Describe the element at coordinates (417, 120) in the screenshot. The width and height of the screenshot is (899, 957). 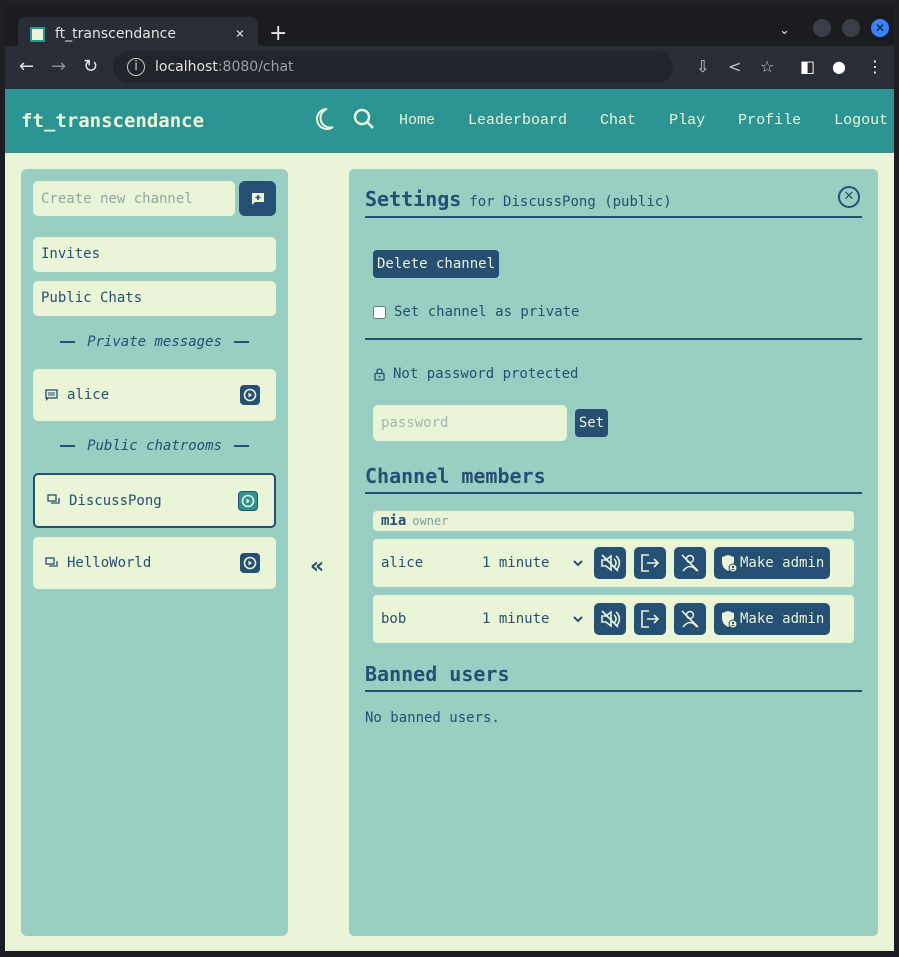
I see `nav-home: Home` at that location.